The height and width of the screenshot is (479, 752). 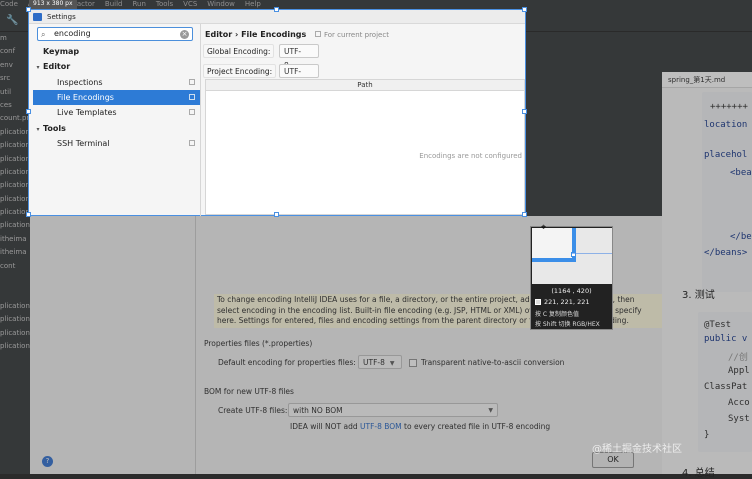 What do you see at coordinates (365, 147) in the screenshot?
I see `path-encoding-table: Path Encodings are not configured` at bounding box center [365, 147].